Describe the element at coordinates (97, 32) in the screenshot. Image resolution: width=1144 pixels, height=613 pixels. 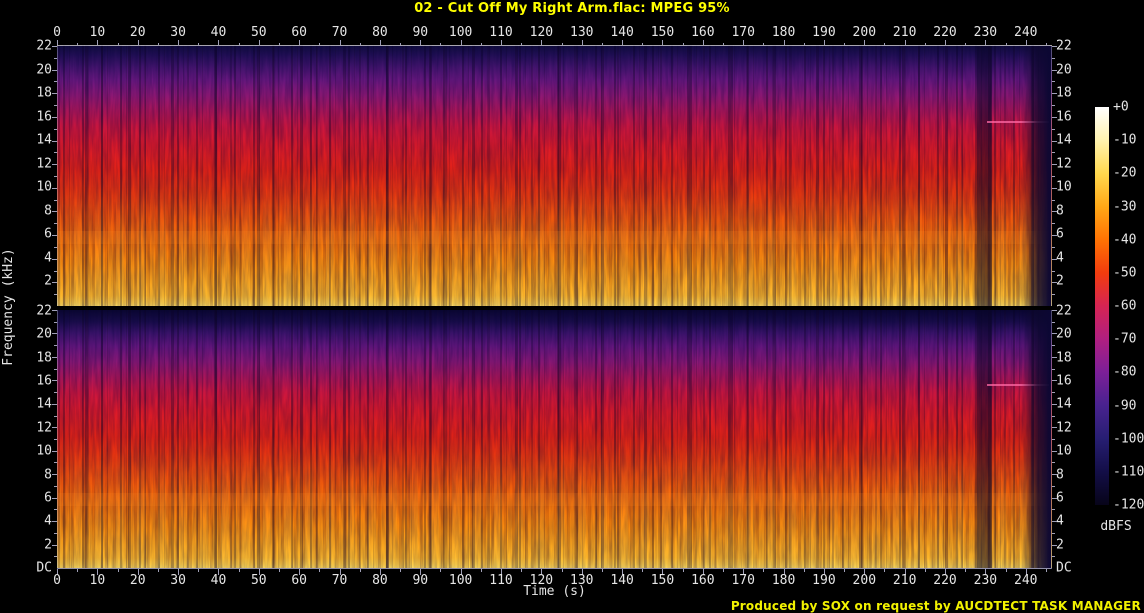
I see `time-tick-label: 10` at that location.